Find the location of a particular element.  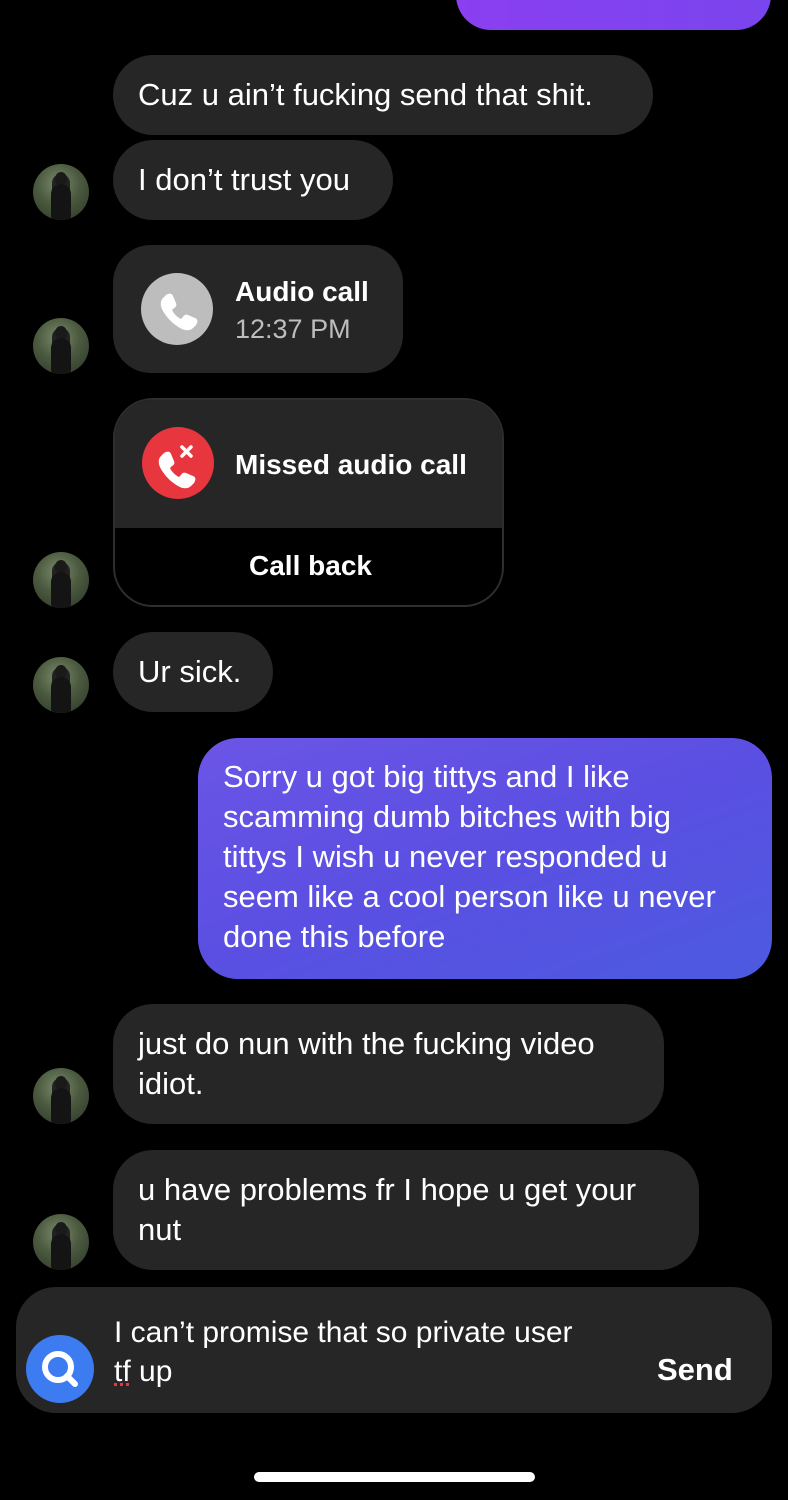

search-button is located at coordinates (60, 1369).